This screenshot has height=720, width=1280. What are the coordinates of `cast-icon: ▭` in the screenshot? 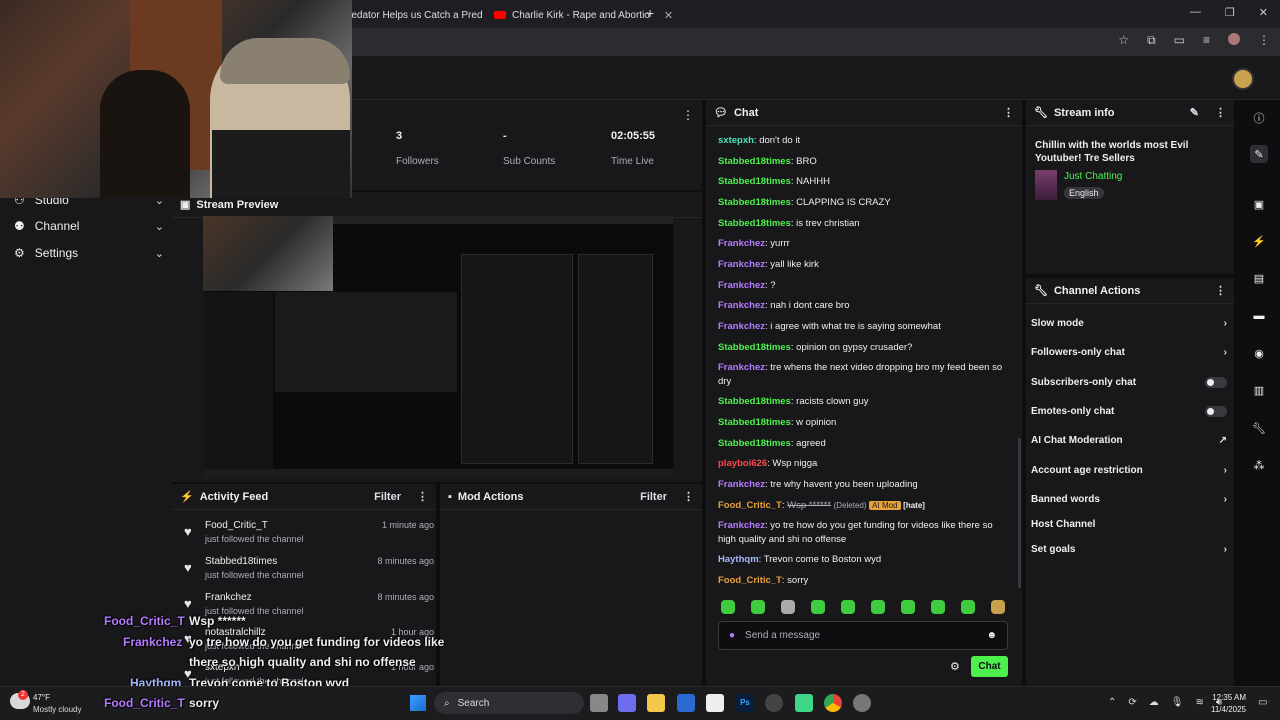 It's located at (1179, 40).